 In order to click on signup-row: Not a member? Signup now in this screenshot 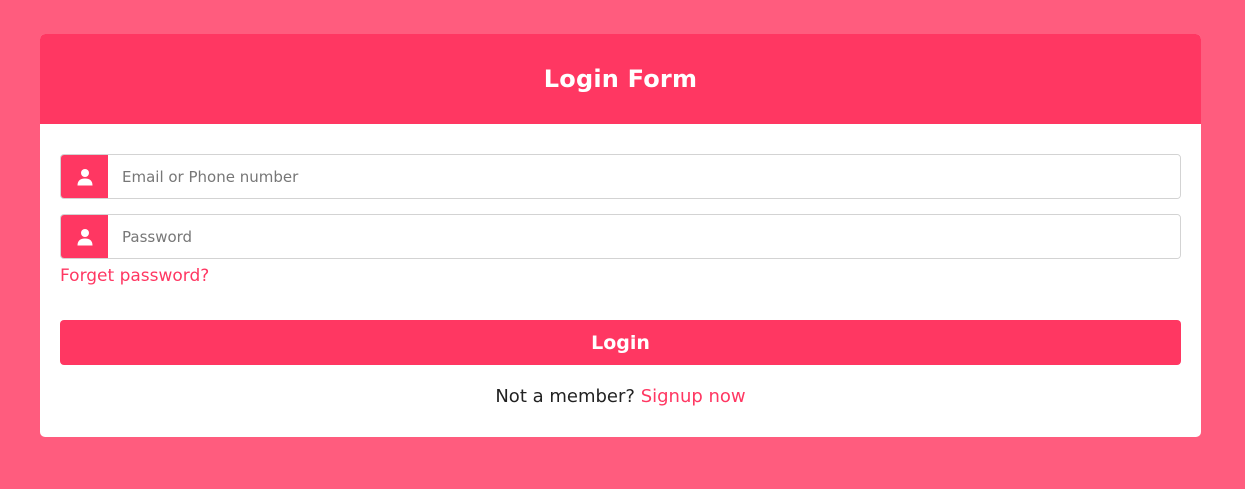, I will do `click(620, 396)`.